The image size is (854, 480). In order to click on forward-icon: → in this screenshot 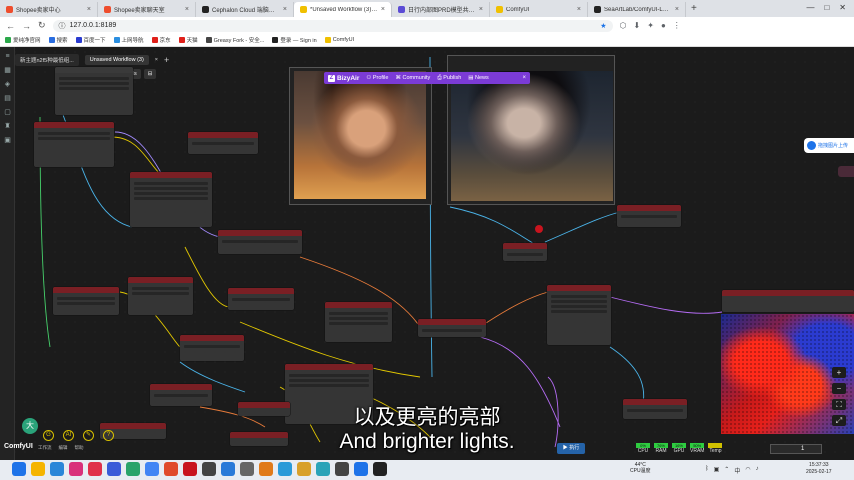, I will do `click(26, 26)`.